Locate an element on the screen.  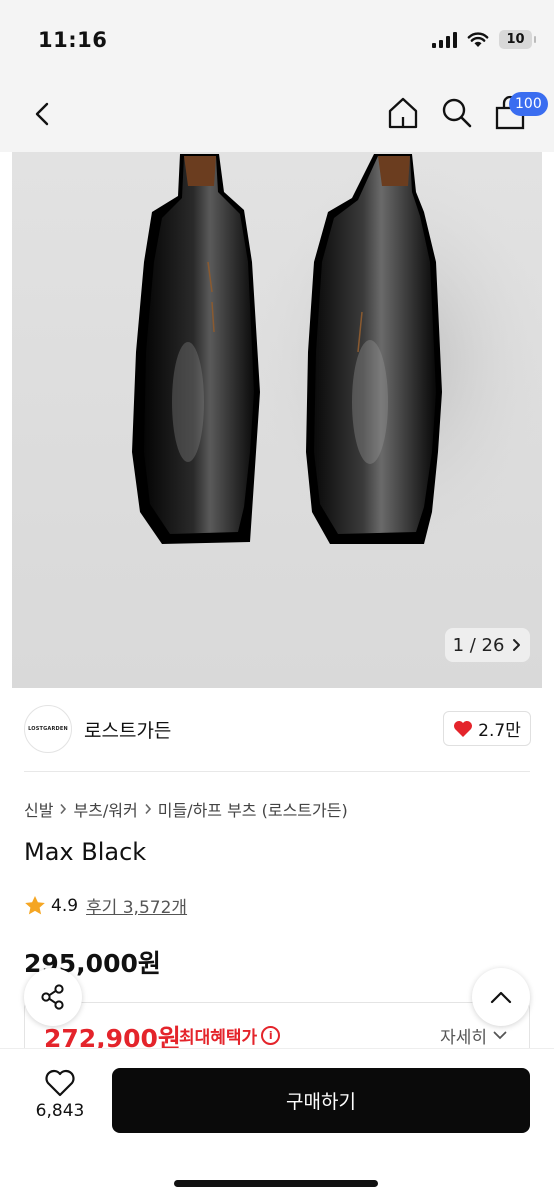
status-icons: 10 is located at coordinates (484, 39).